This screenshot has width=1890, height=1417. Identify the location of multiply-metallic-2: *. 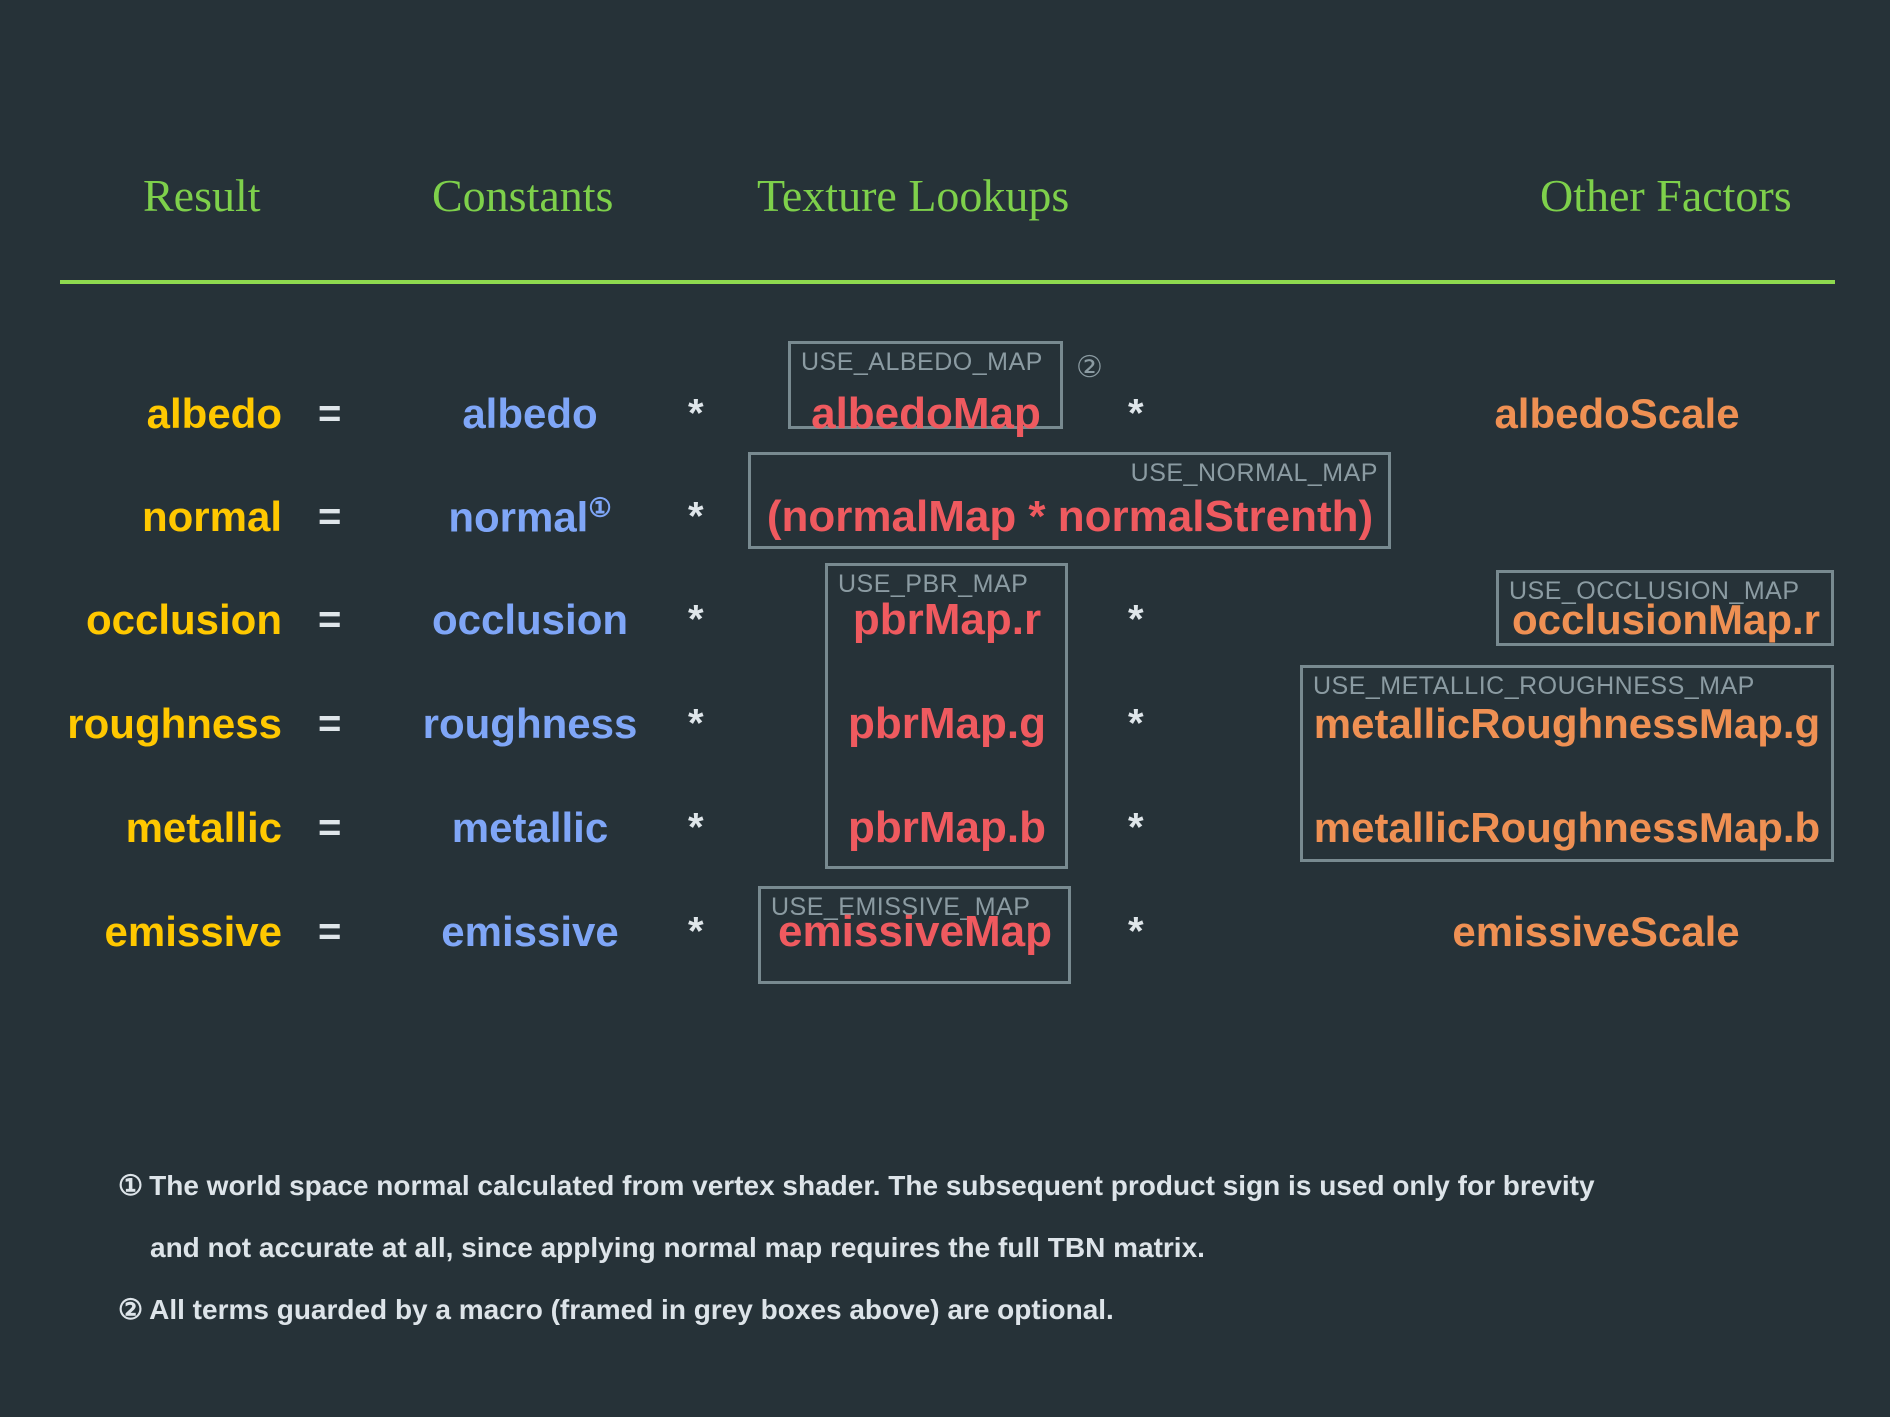
(1136, 827).